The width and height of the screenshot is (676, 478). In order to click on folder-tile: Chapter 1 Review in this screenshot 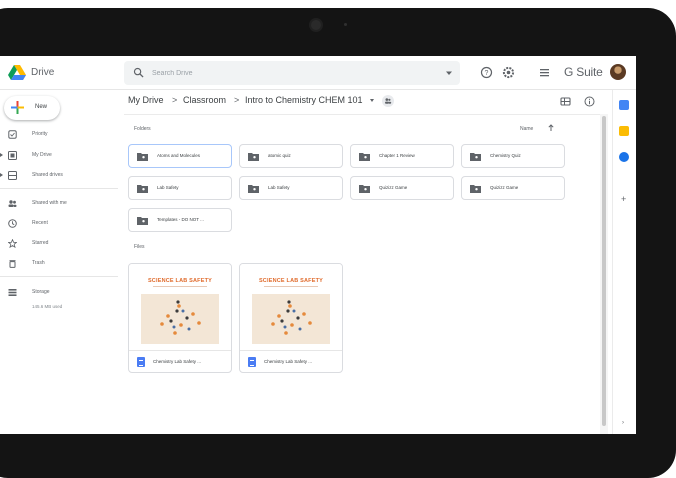, I will do `click(402, 156)`.